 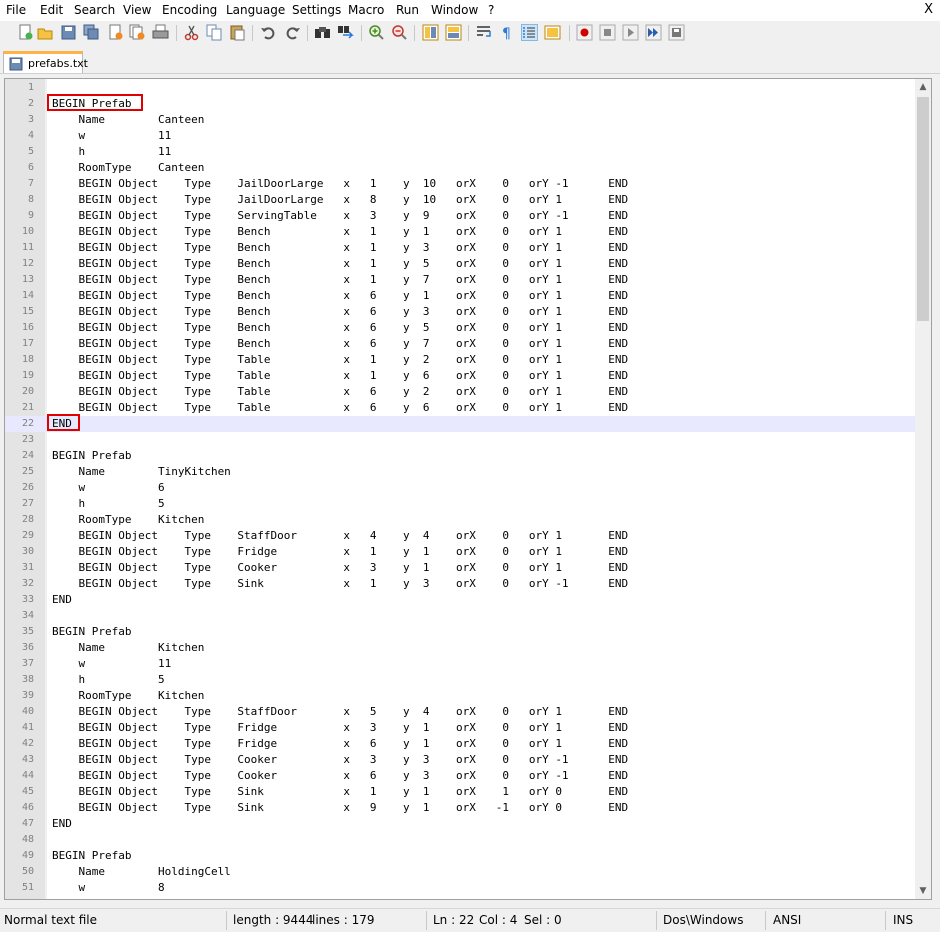 What do you see at coordinates (460, 472) in the screenshot?
I see `editor-line: 25 Name TinyKitchen` at bounding box center [460, 472].